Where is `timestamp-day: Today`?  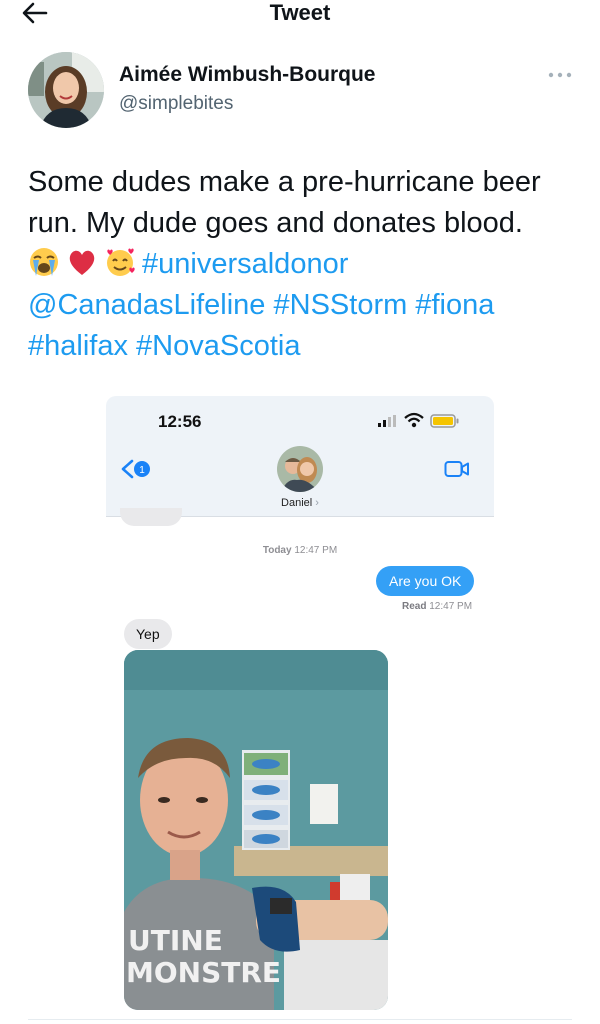
timestamp-day: Today is located at coordinates (277, 550).